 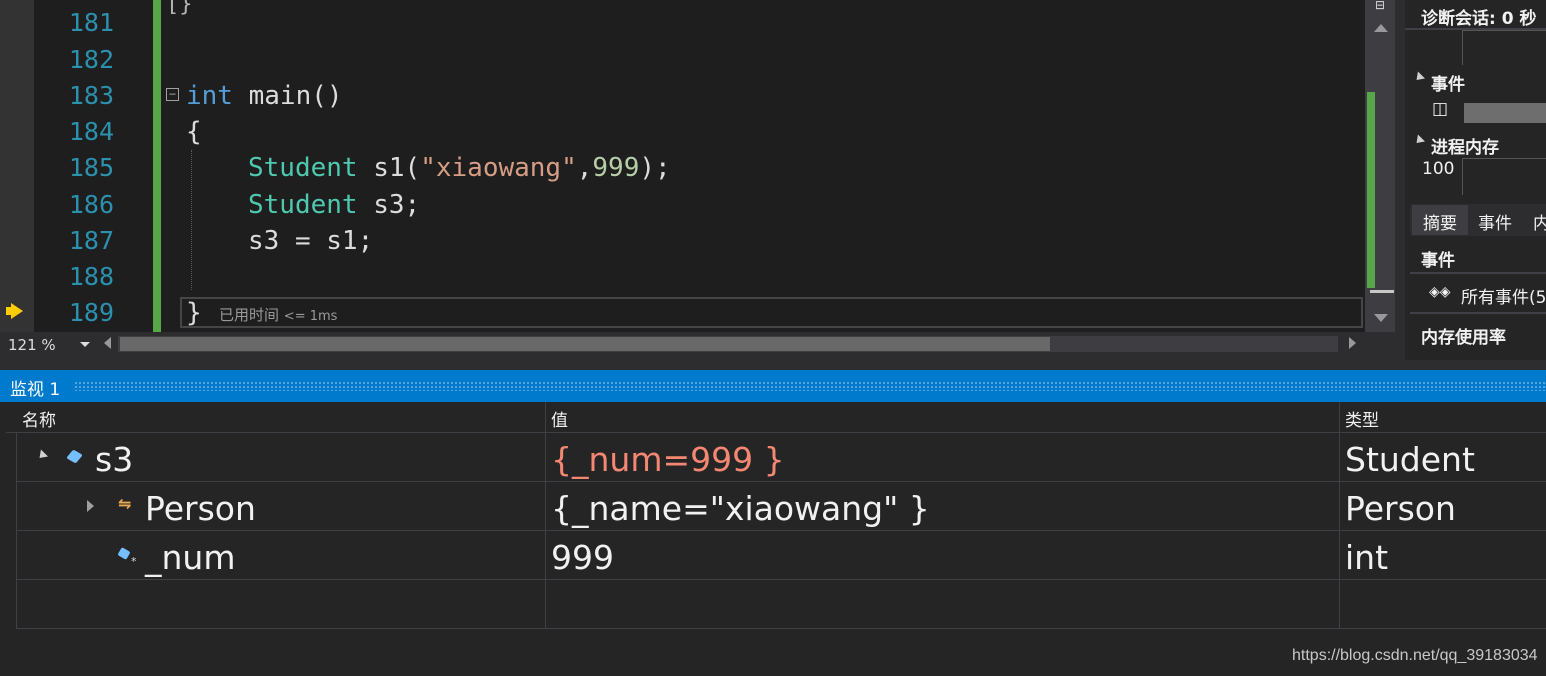 I want to click on code-fragment: [}, so click(x=179, y=8).